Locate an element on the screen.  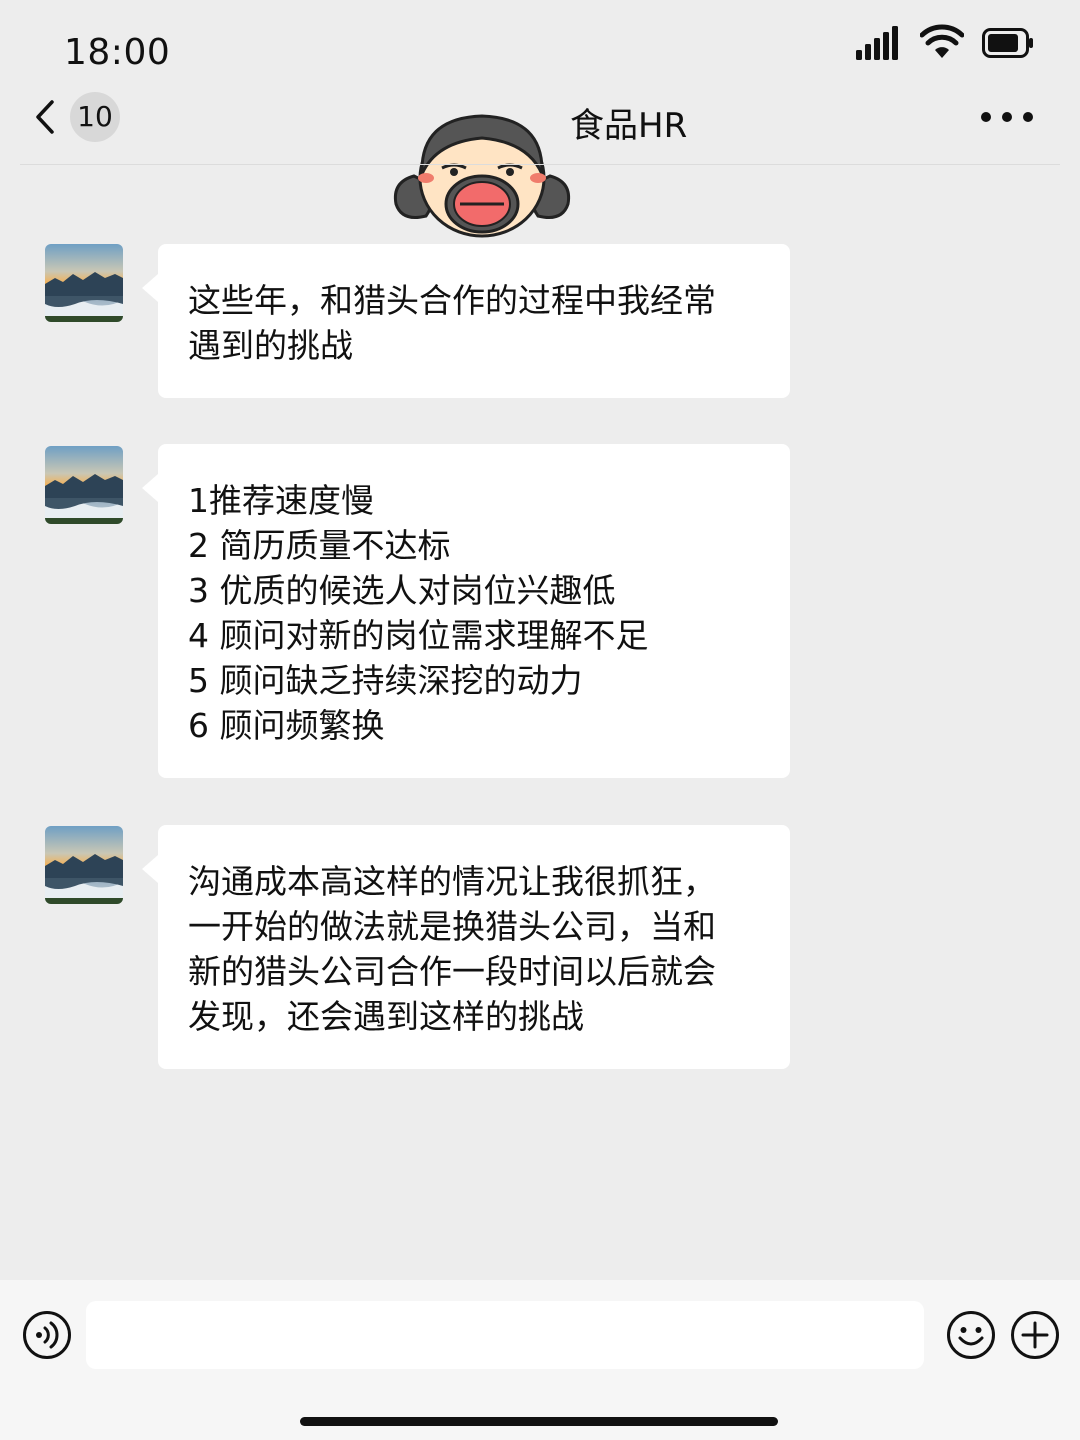
wifi-icon is located at coordinates (942, 41).